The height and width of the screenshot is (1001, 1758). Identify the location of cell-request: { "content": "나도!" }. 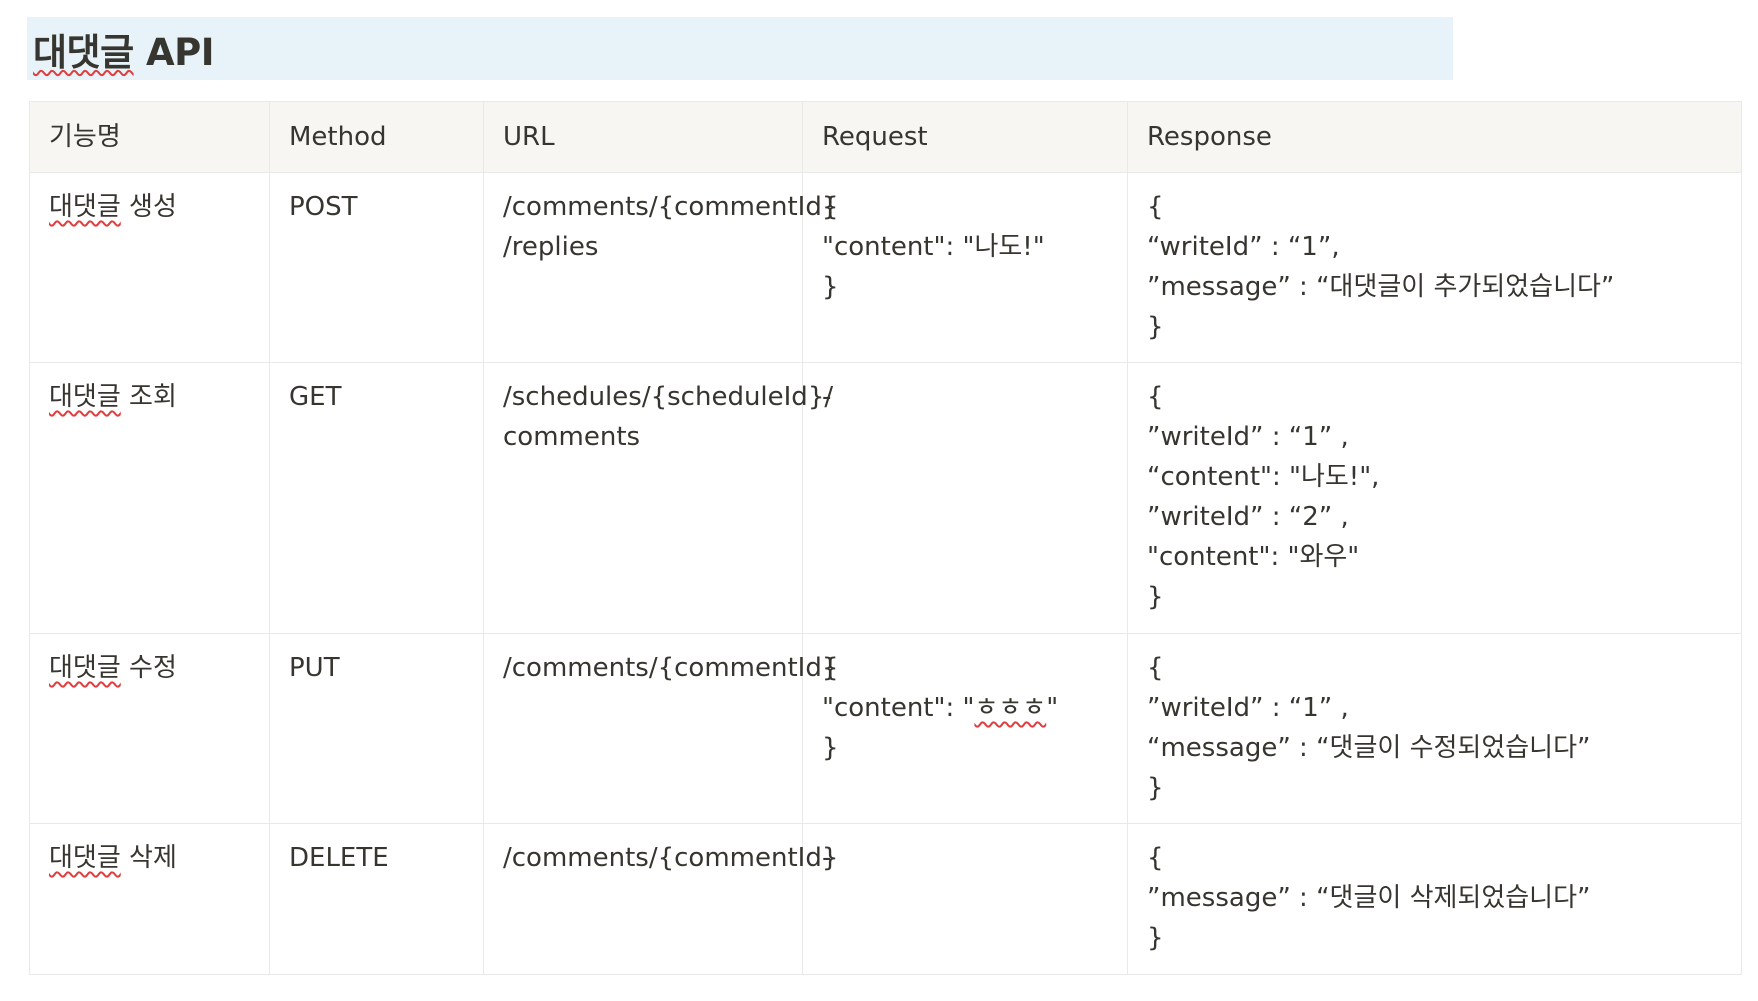
(965, 267).